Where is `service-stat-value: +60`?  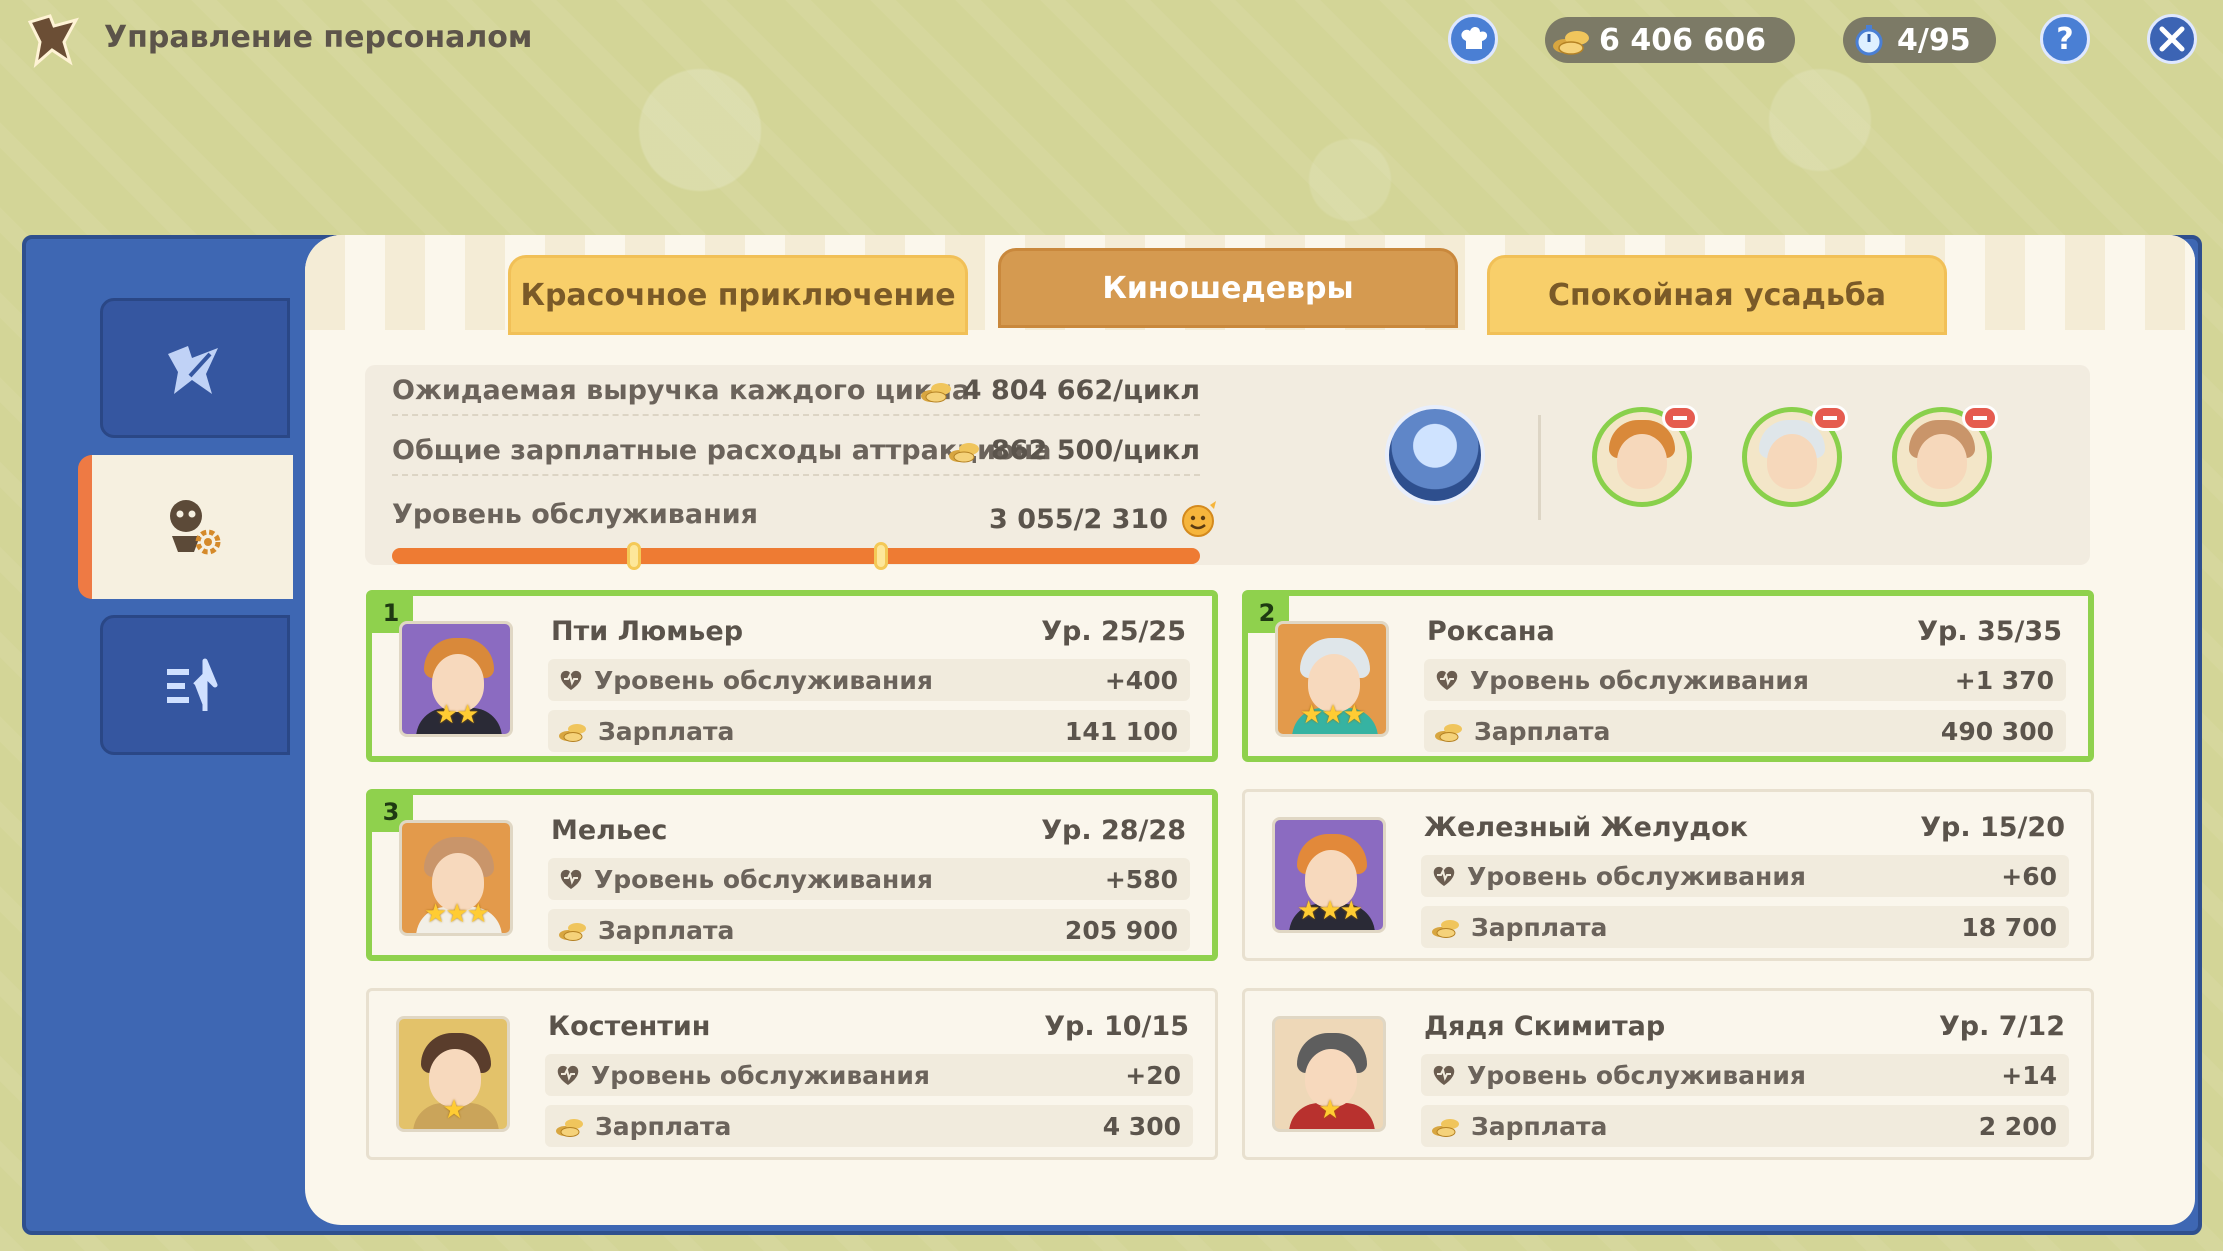 service-stat-value: +60 is located at coordinates (2029, 876).